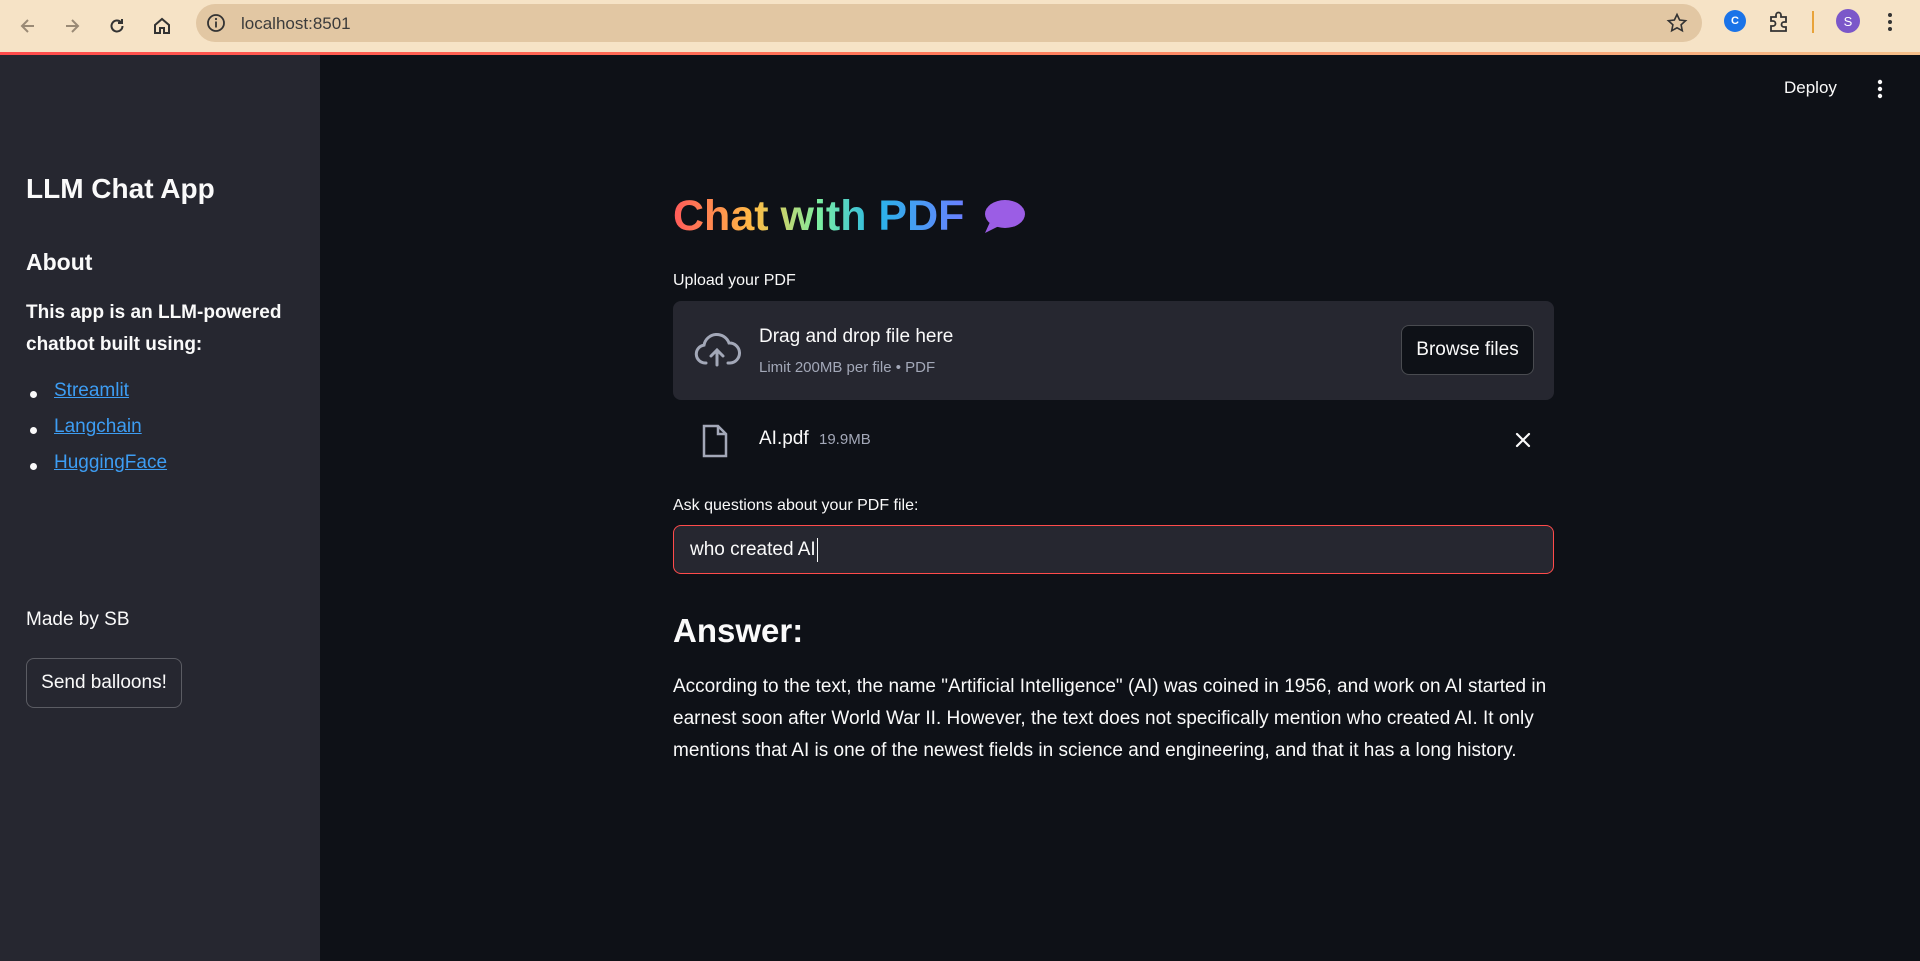 This screenshot has width=1920, height=961. What do you see at coordinates (949, 23) in the screenshot?
I see `address-bar: localhost:8501` at bounding box center [949, 23].